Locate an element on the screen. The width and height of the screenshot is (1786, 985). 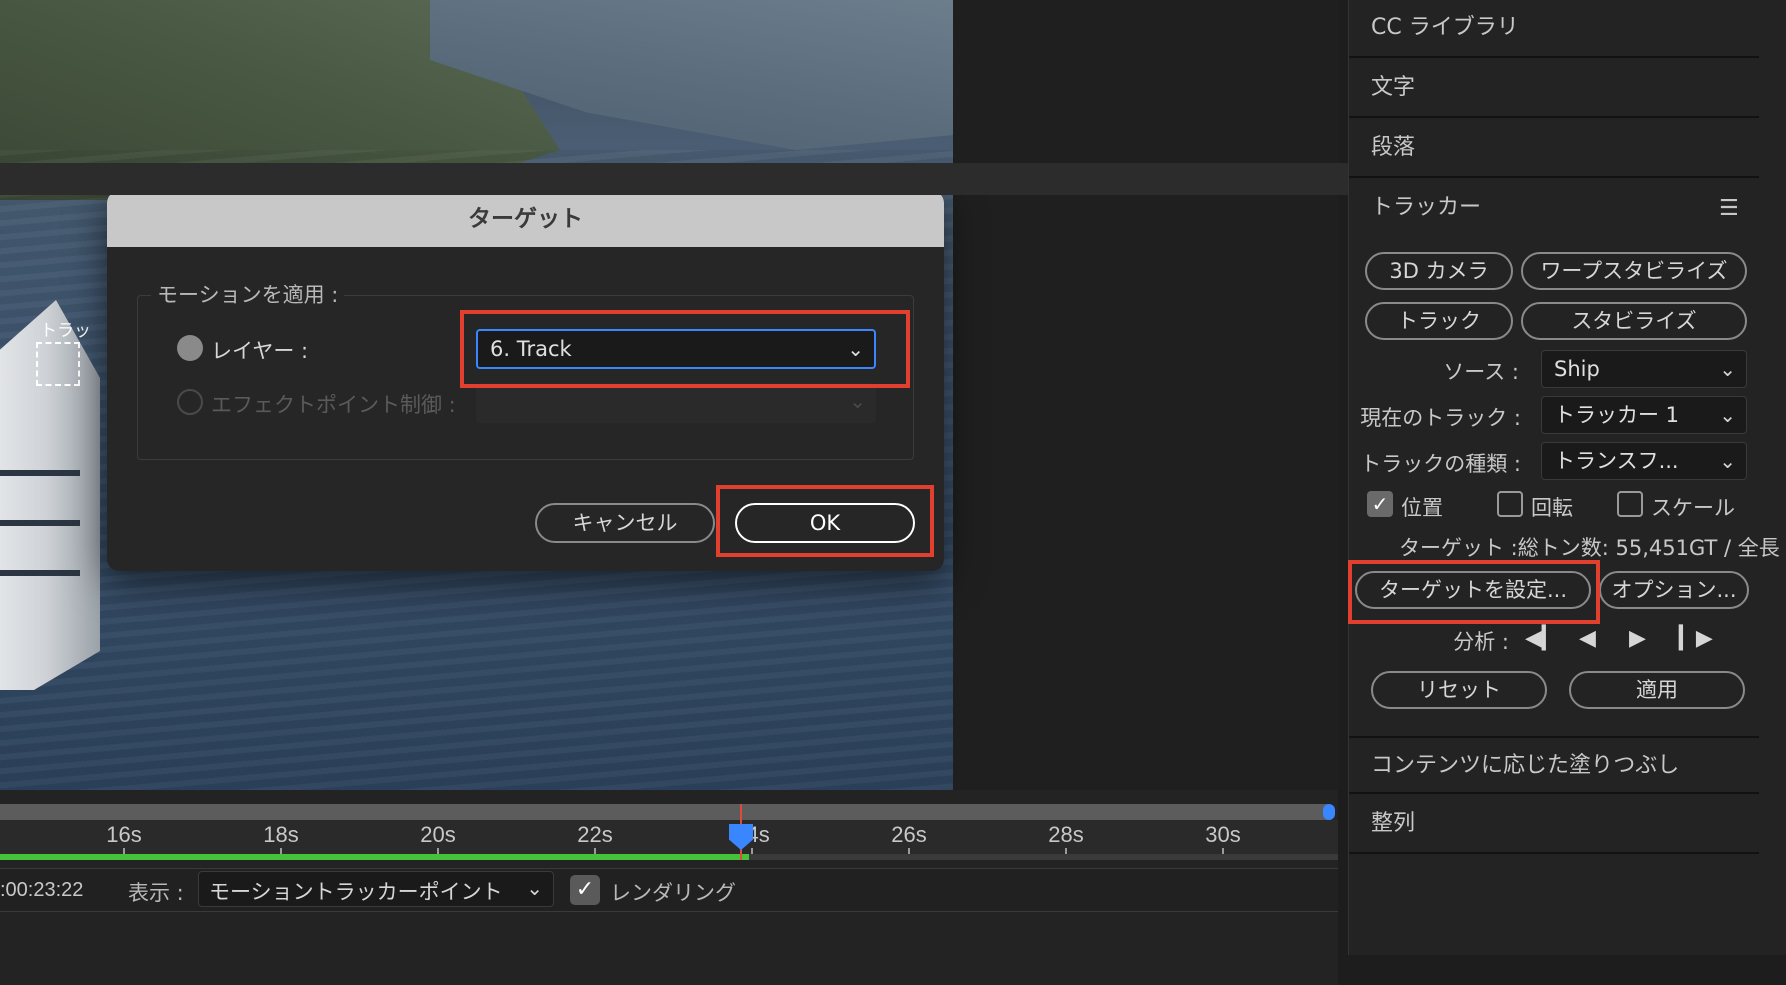
show-select-value: モーショントラッカーポイント is located at coordinates (356, 892).